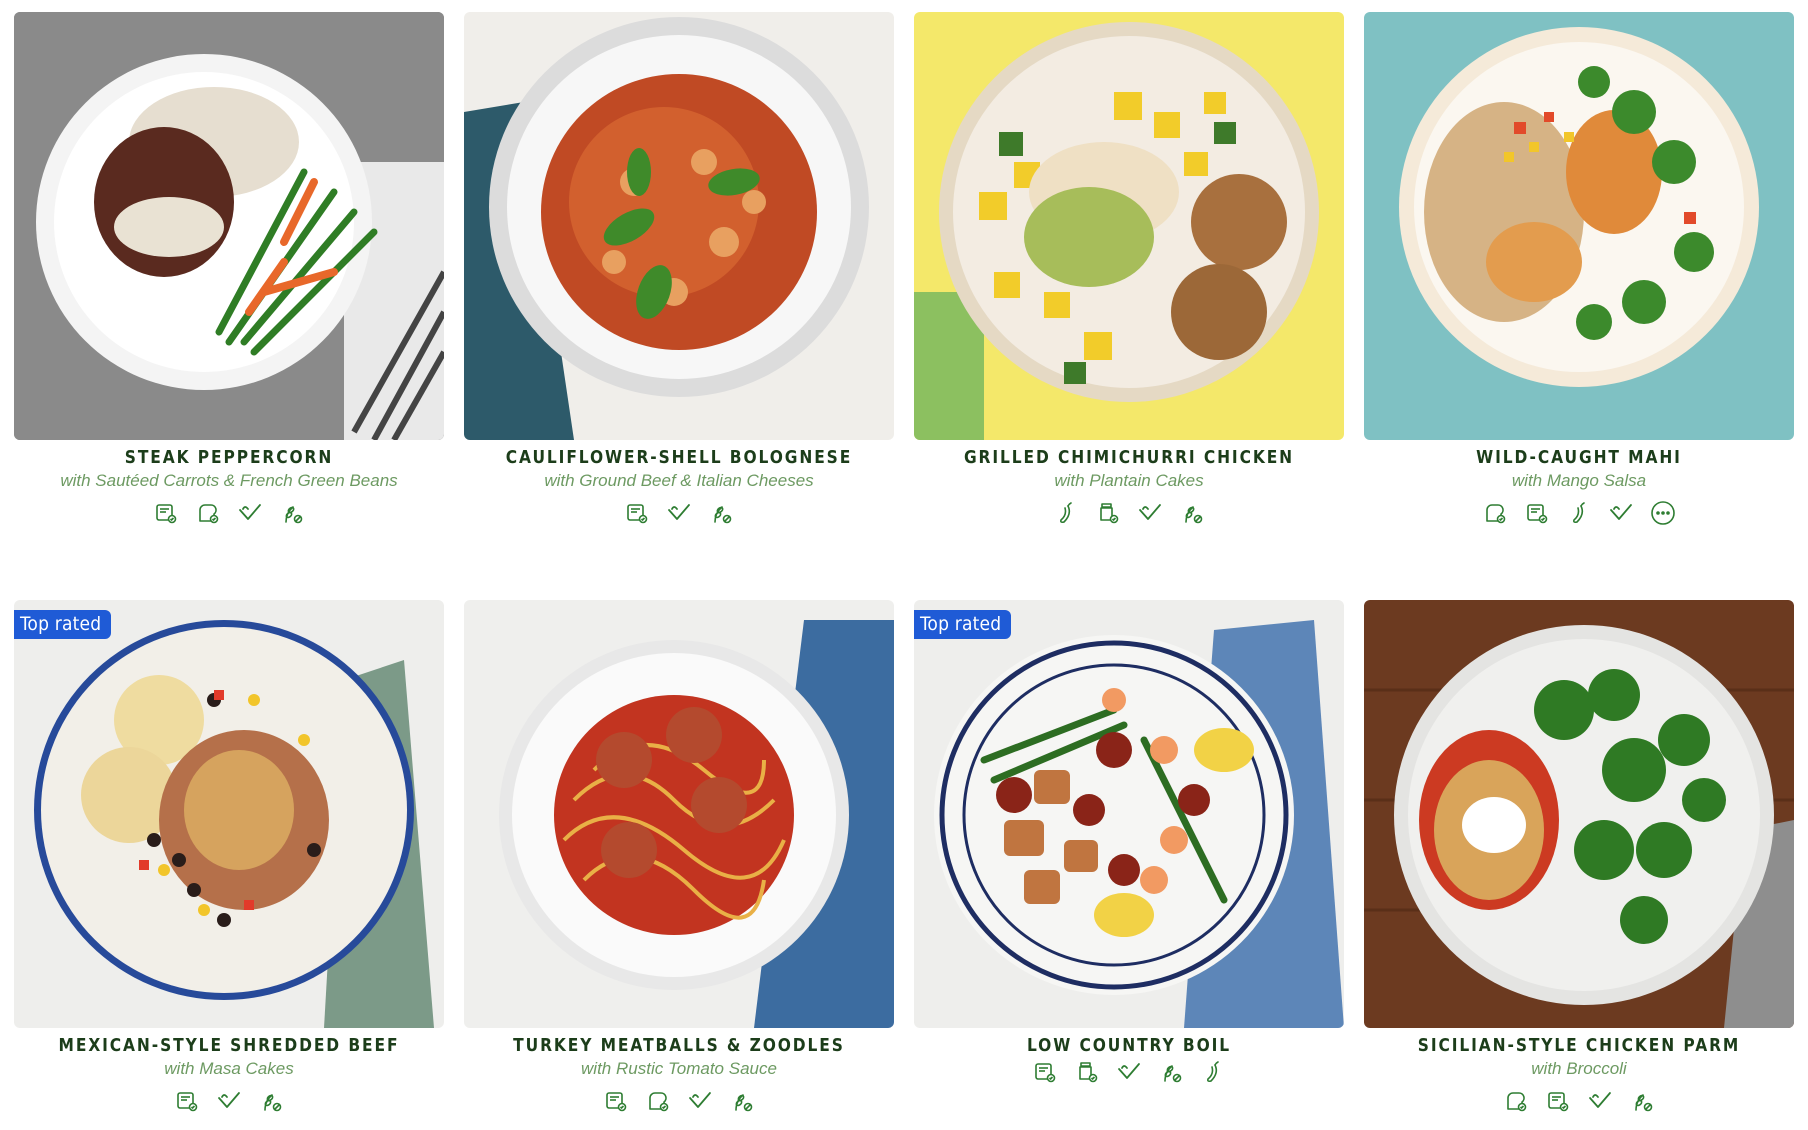 The image size is (1808, 1130). I want to click on meal-subtitle: with Rustic Tomato Sauce, so click(679, 1068).